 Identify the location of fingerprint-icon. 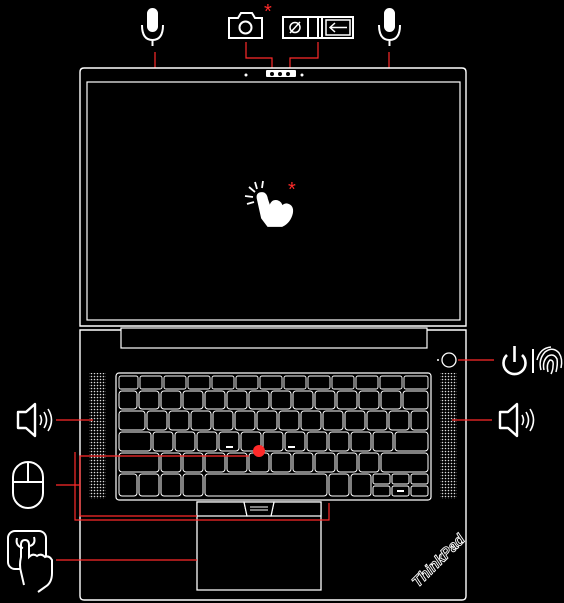
(549, 360).